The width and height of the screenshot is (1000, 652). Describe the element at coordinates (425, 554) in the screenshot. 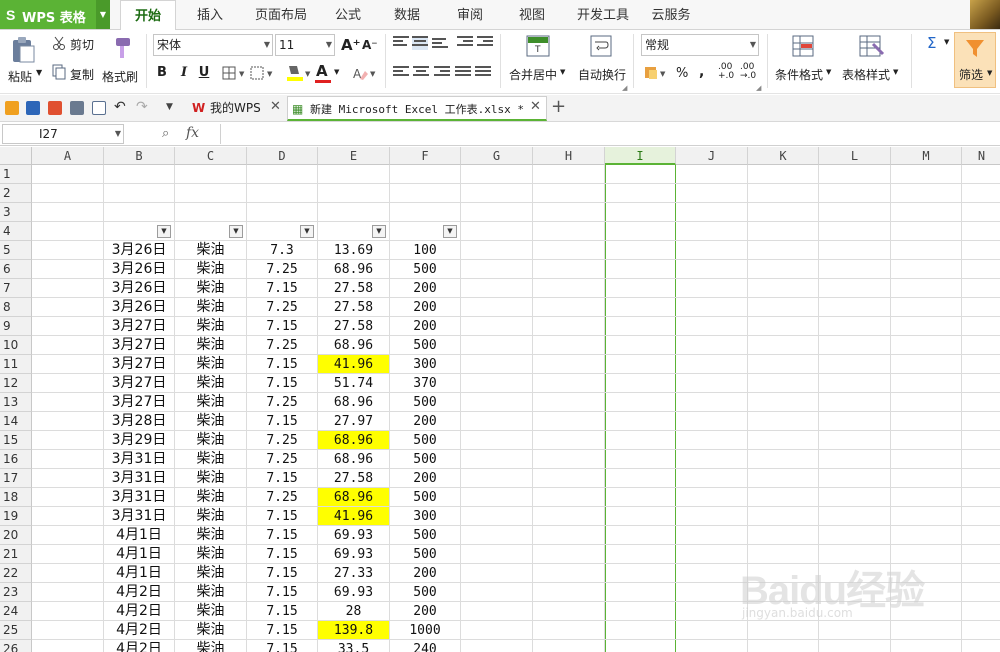

I see `cell-F21: 500` at that location.